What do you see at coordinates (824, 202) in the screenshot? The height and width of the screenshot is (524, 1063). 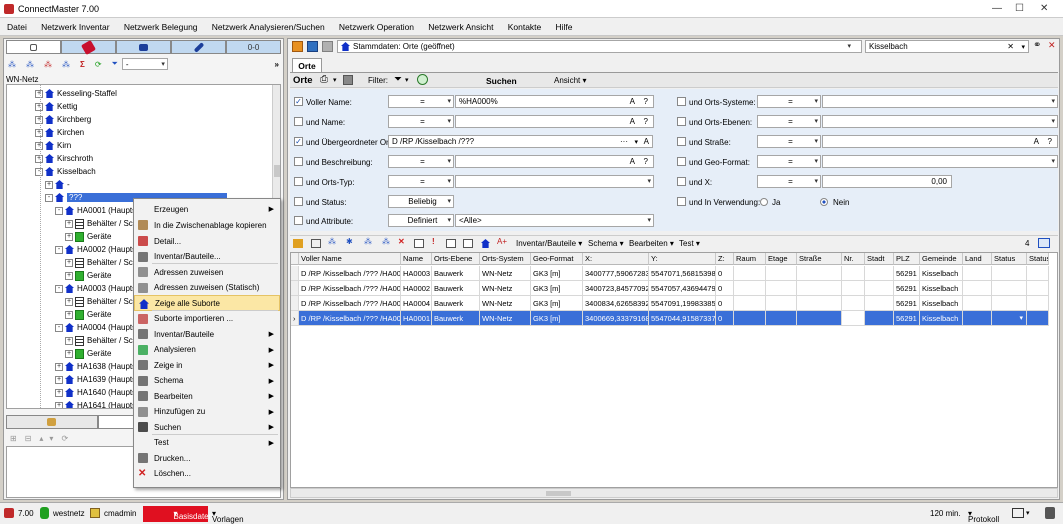 I see `radio-nein` at bounding box center [824, 202].